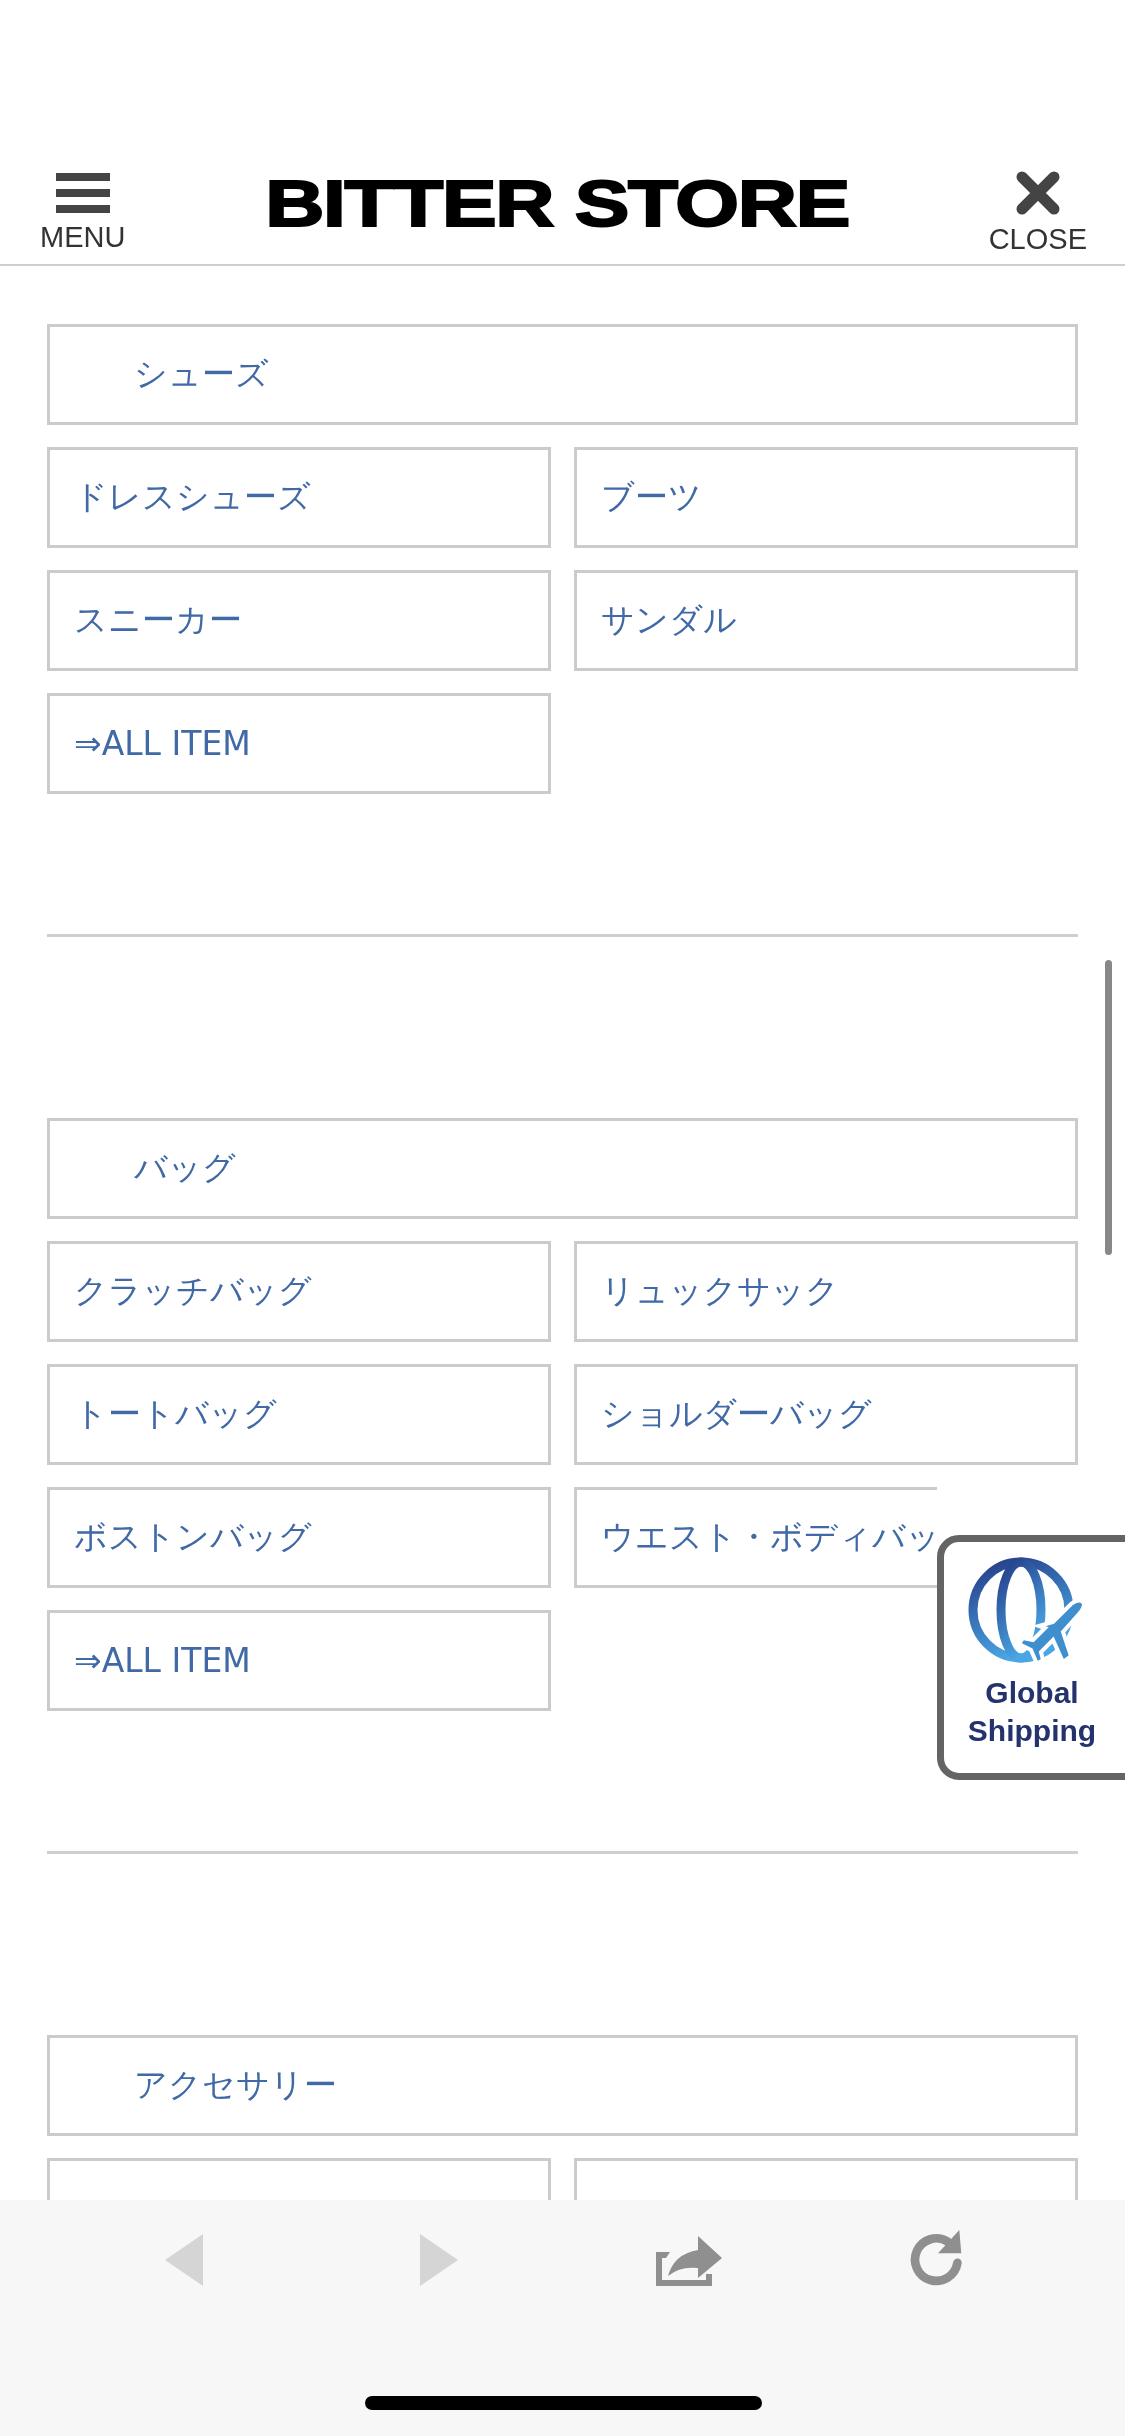 The width and height of the screenshot is (1125, 2436). Describe the element at coordinates (1037, 192) in the screenshot. I see `close-icon` at that location.